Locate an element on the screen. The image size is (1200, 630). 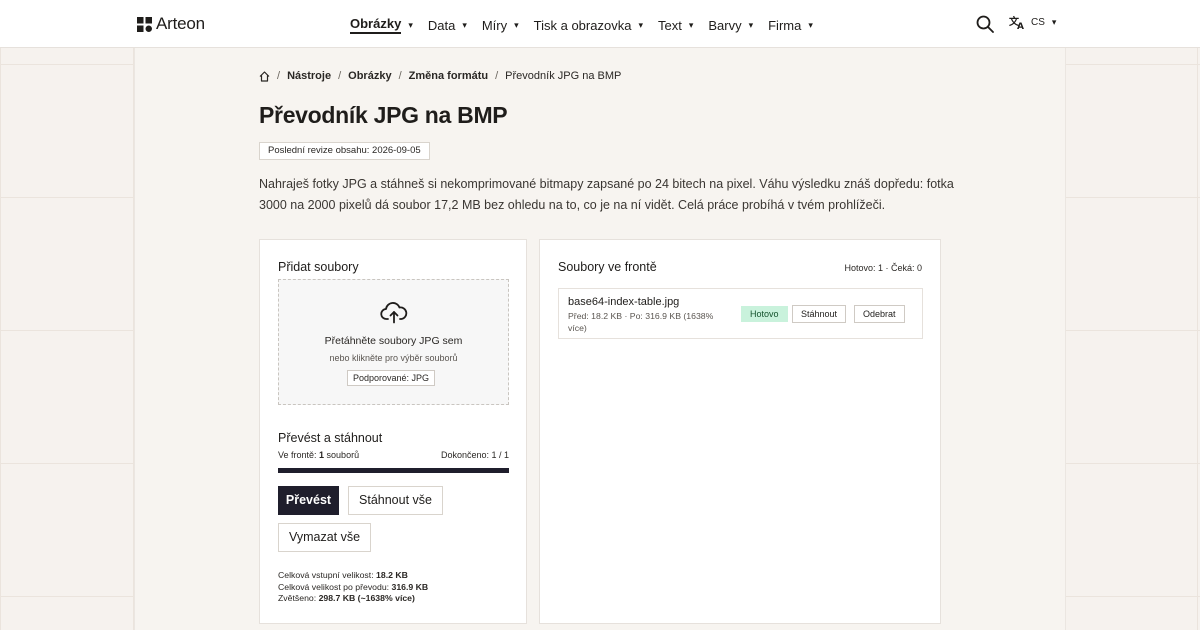
nav-item-tisk-a-obrazovka: Tisk a obrazovka ▾ is located at coordinates (588, 25).